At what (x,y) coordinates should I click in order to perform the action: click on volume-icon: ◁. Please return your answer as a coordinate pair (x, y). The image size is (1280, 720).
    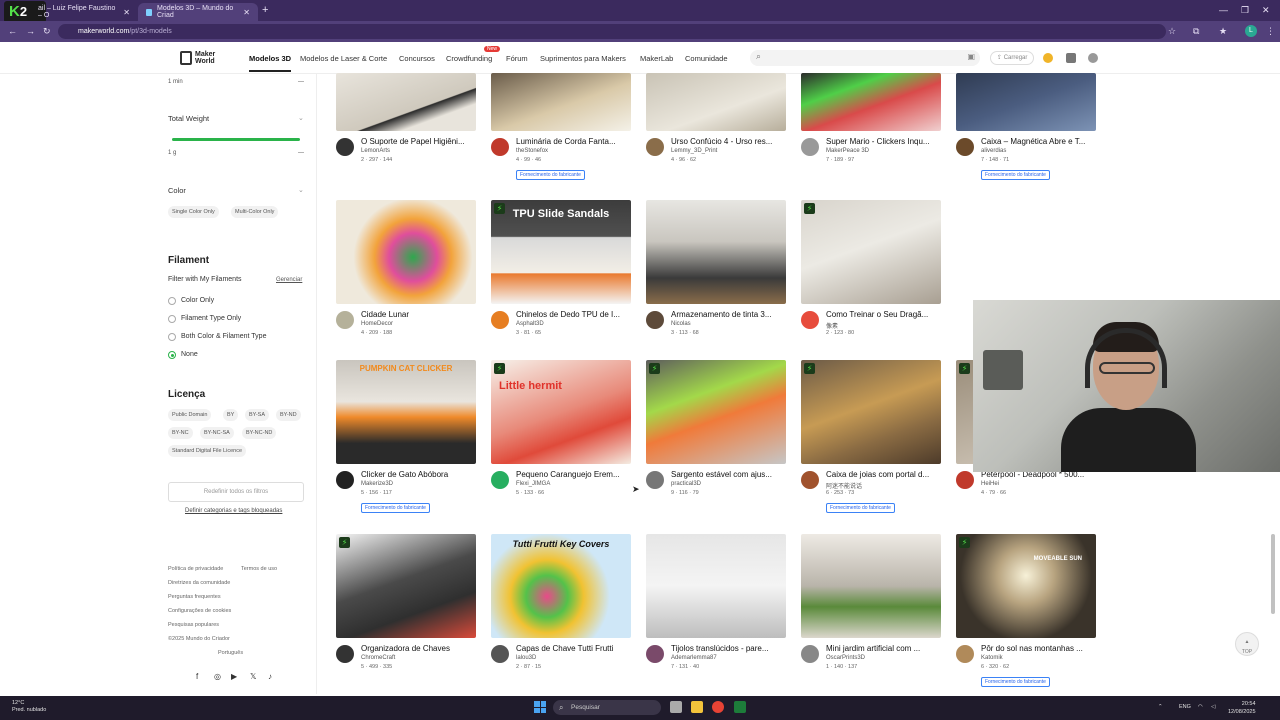
    Looking at the image, I should click on (1213, 707).